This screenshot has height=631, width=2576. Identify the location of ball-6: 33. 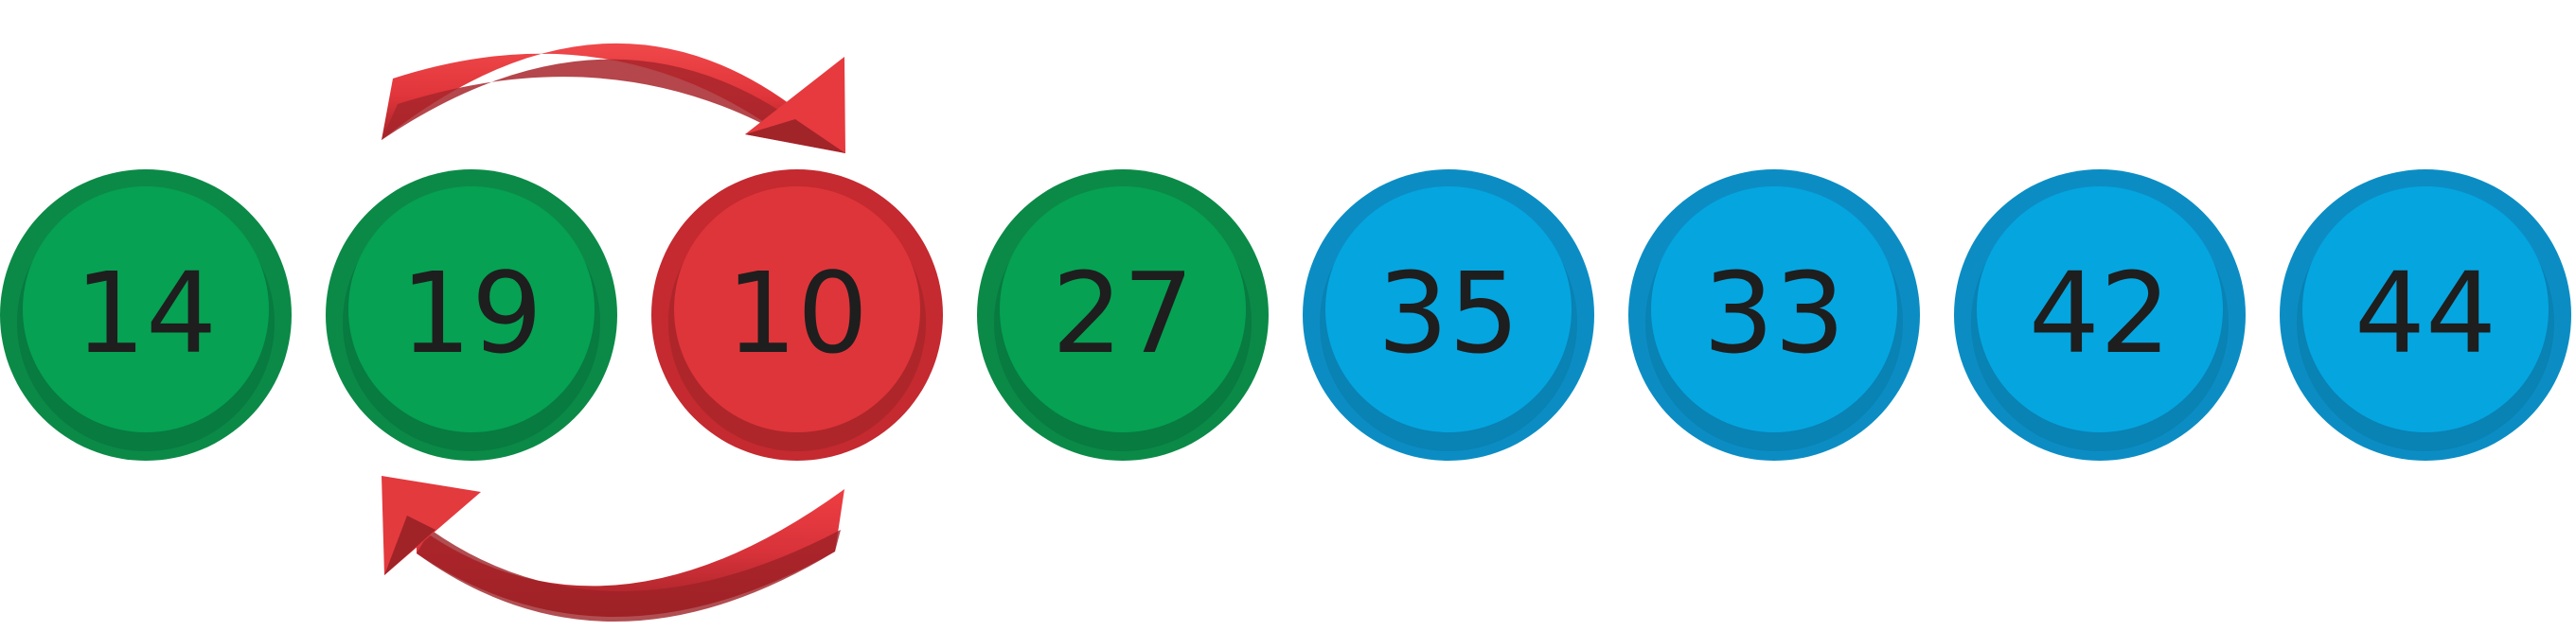
(1774, 315).